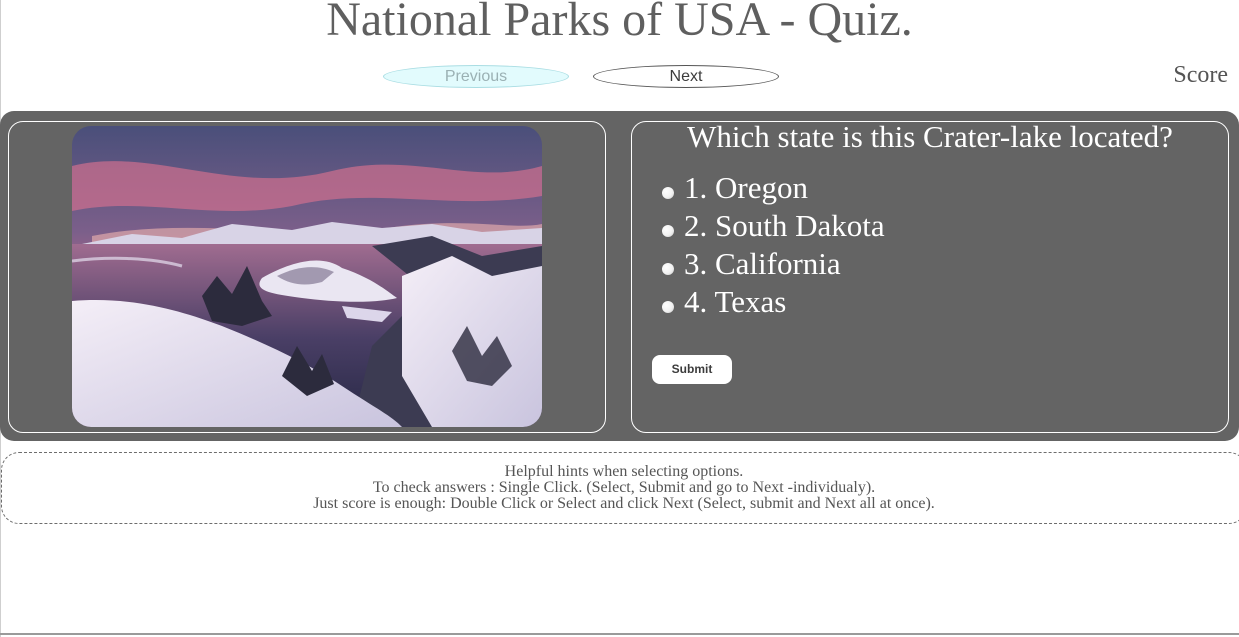  Describe the element at coordinates (746, 187) in the screenshot. I see `option-label: 1. Oregon` at that location.